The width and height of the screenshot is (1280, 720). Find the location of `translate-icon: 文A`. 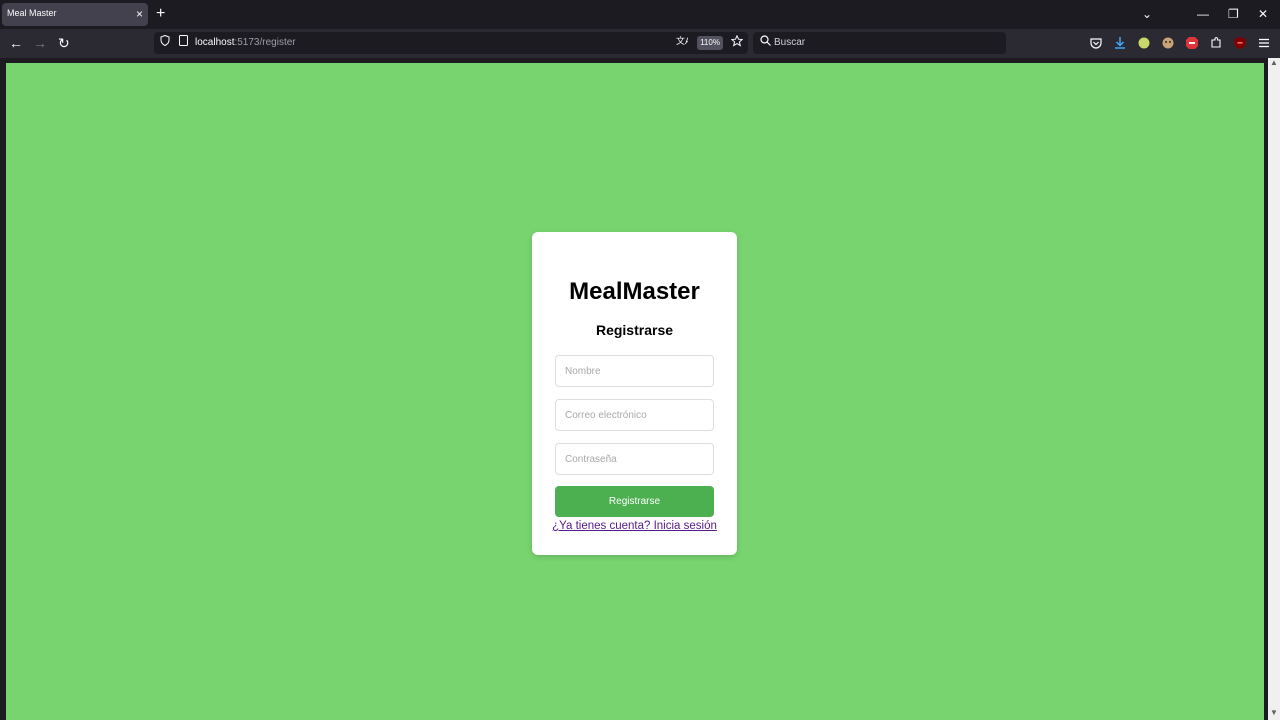

translate-icon: 文A is located at coordinates (684, 43).